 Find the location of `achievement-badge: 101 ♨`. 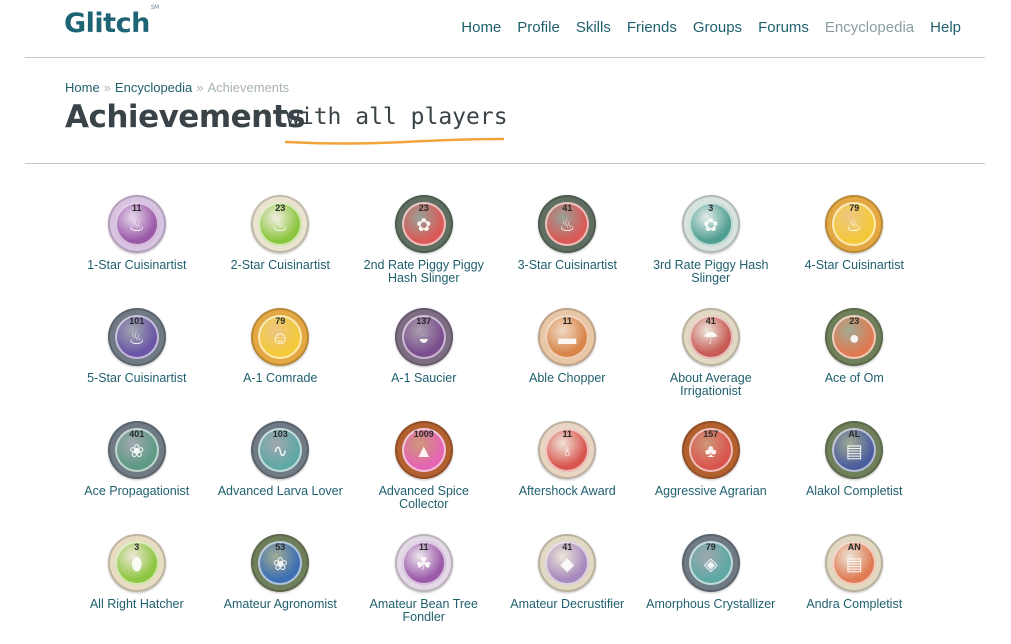

achievement-badge: 101 ♨ is located at coordinates (136, 337).